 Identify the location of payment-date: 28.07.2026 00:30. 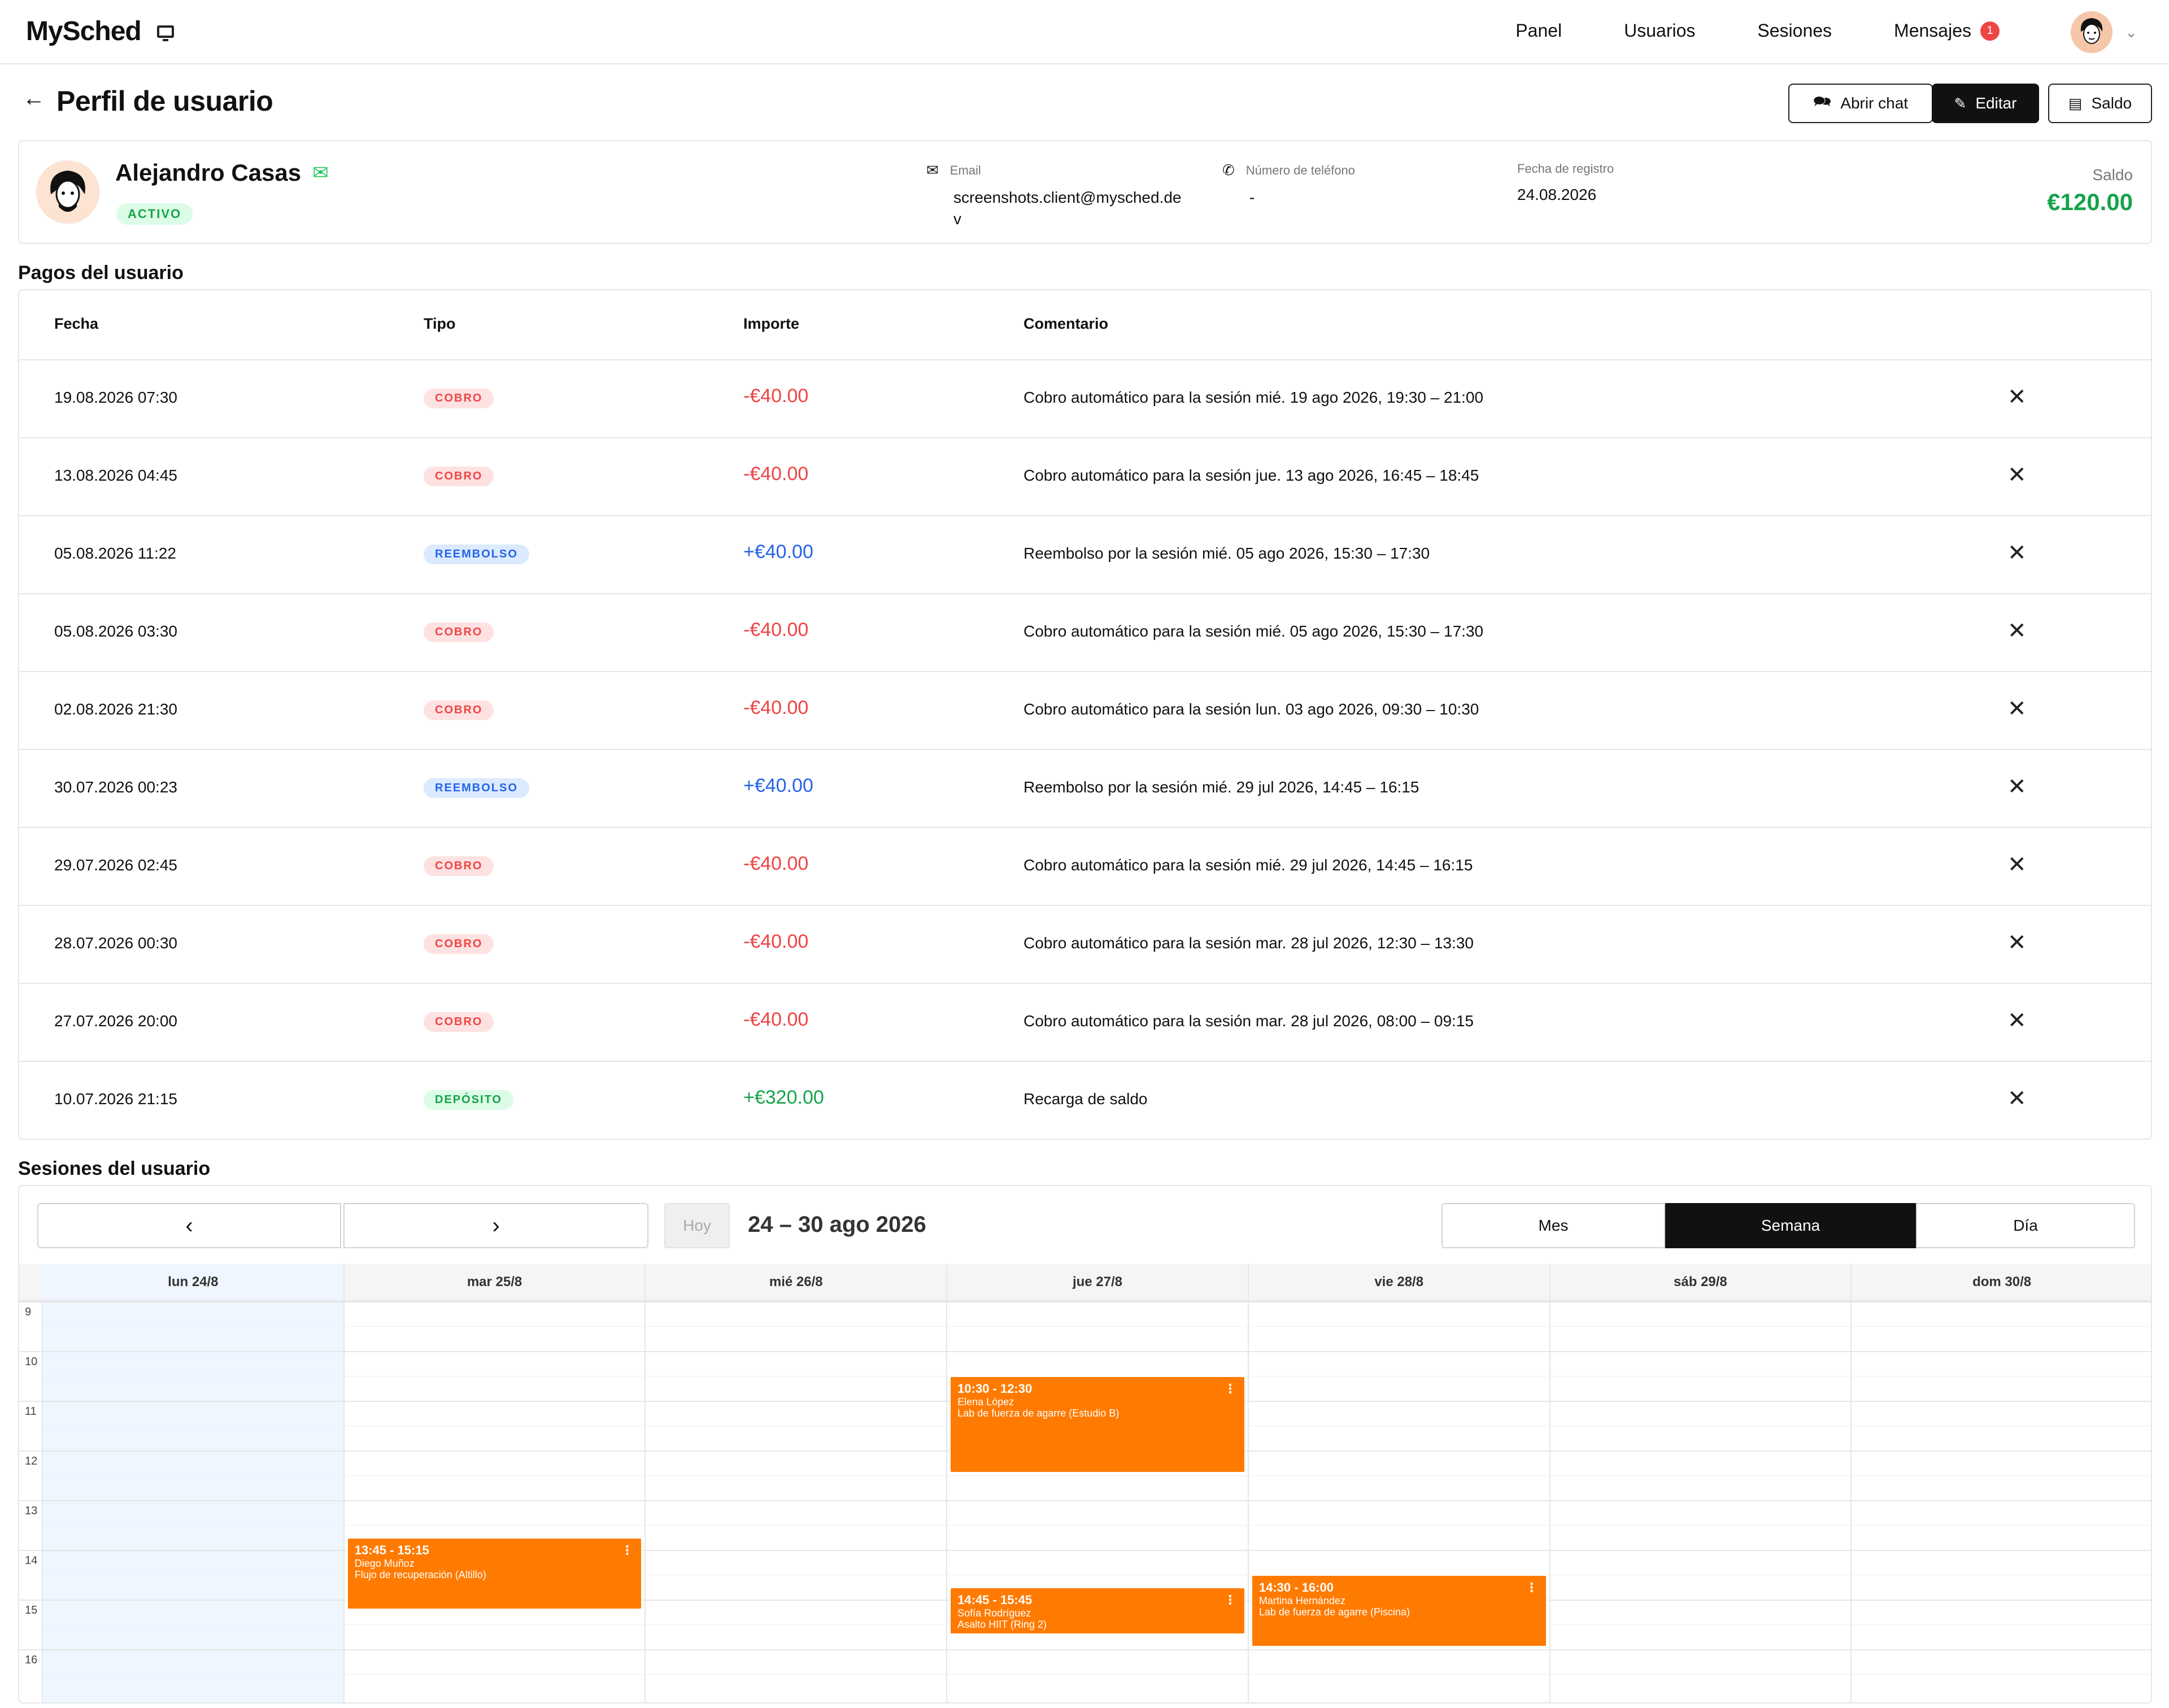
(115, 943).